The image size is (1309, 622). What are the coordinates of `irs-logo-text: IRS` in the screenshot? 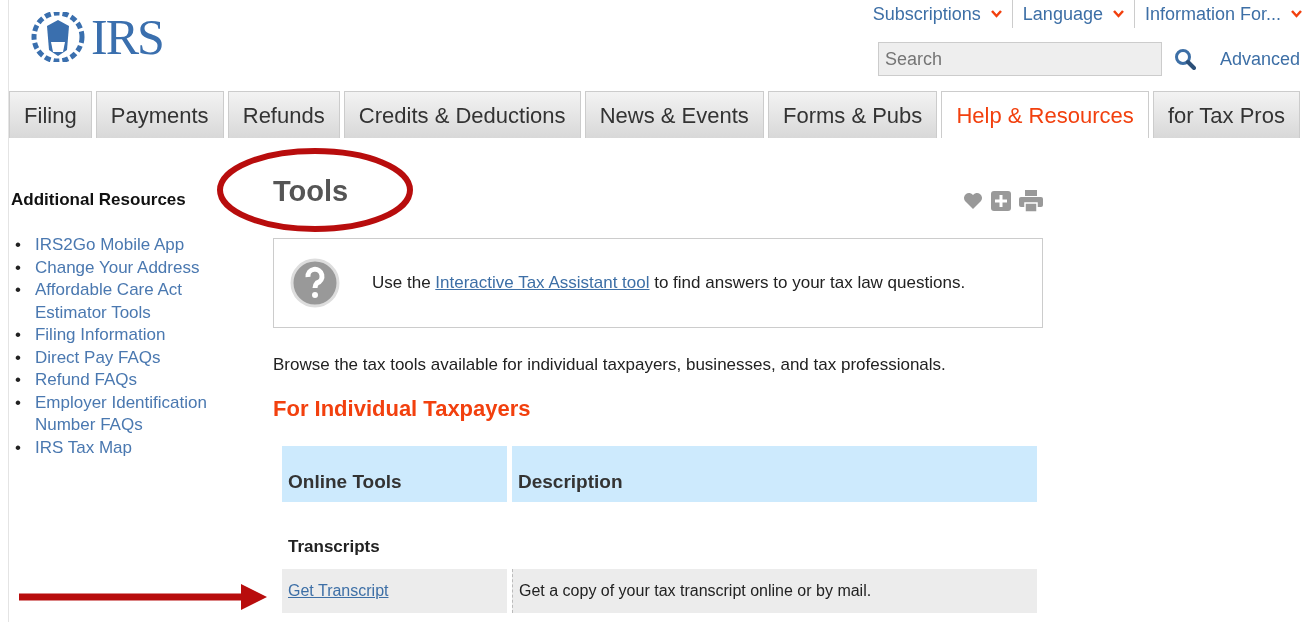 It's located at (127, 37).